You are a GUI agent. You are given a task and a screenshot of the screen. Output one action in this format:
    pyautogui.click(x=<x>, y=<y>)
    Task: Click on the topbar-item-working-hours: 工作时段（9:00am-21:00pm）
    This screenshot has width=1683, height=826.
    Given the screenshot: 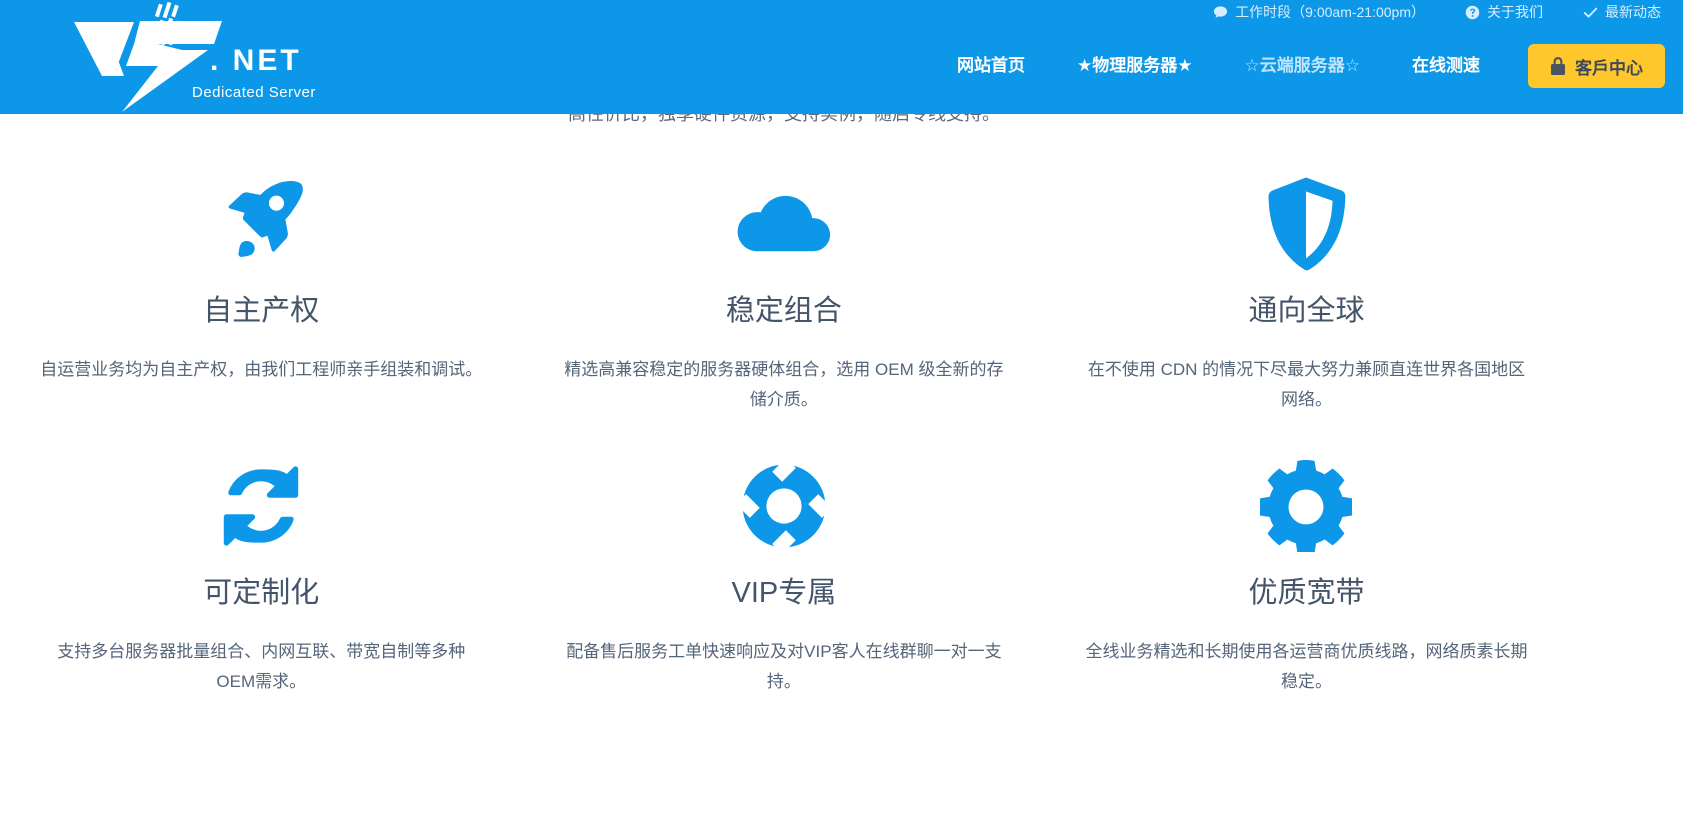 What is the action you would take?
    pyautogui.click(x=1319, y=12)
    